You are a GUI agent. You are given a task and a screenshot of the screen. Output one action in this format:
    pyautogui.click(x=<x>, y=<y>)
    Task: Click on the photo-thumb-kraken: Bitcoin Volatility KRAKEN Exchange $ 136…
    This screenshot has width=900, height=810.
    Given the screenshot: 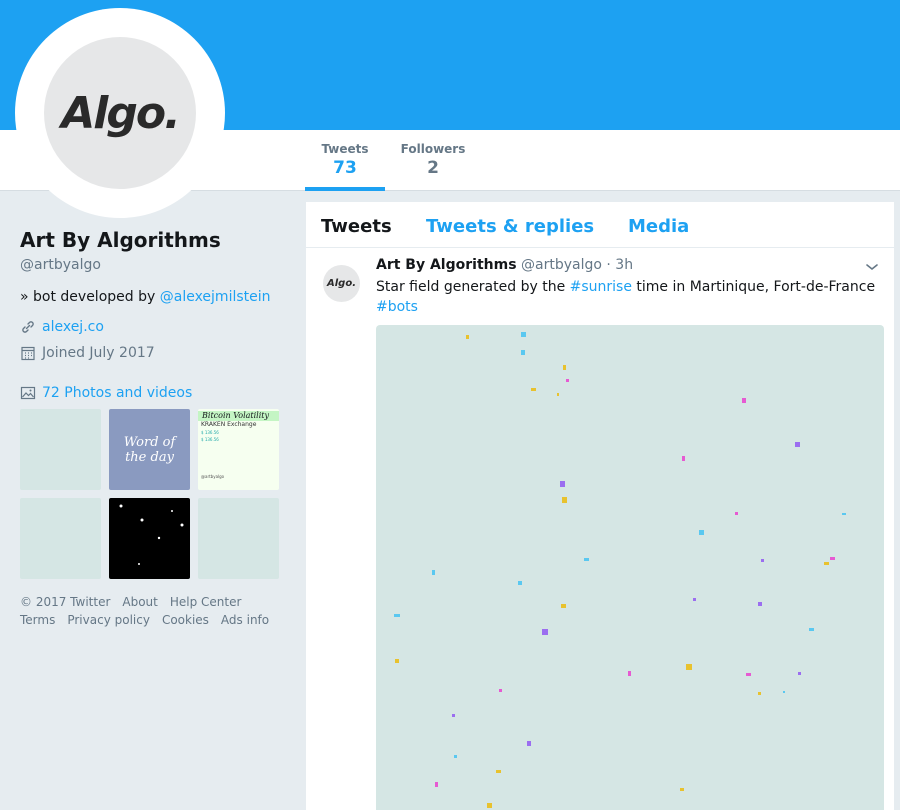 What is the action you would take?
    pyautogui.click(x=238, y=449)
    